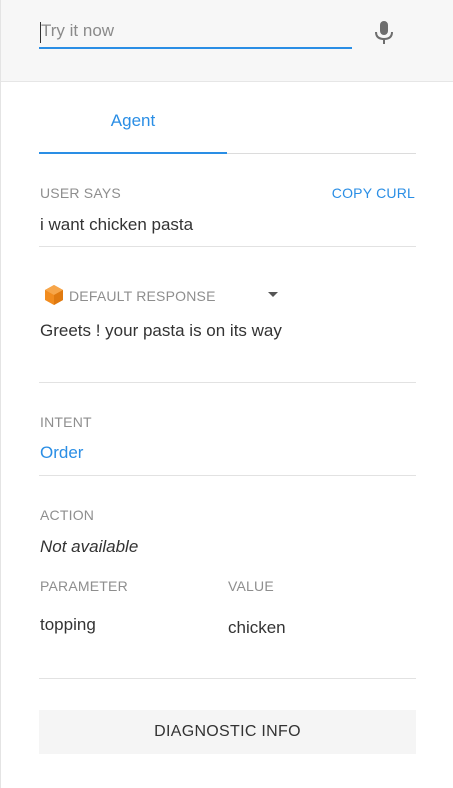 Image resolution: width=453 pixels, height=788 pixels. Describe the element at coordinates (54, 295) in the screenshot. I see `dialogflow-cube-icon` at that location.